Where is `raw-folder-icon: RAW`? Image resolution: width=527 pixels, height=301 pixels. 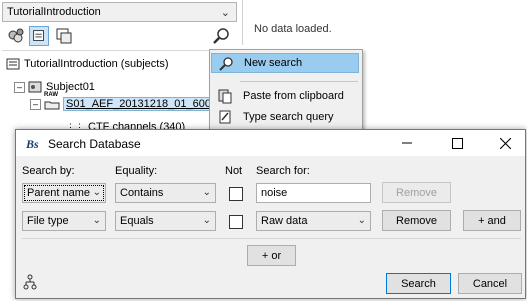
raw-folder-icon: RAW is located at coordinates (52, 101).